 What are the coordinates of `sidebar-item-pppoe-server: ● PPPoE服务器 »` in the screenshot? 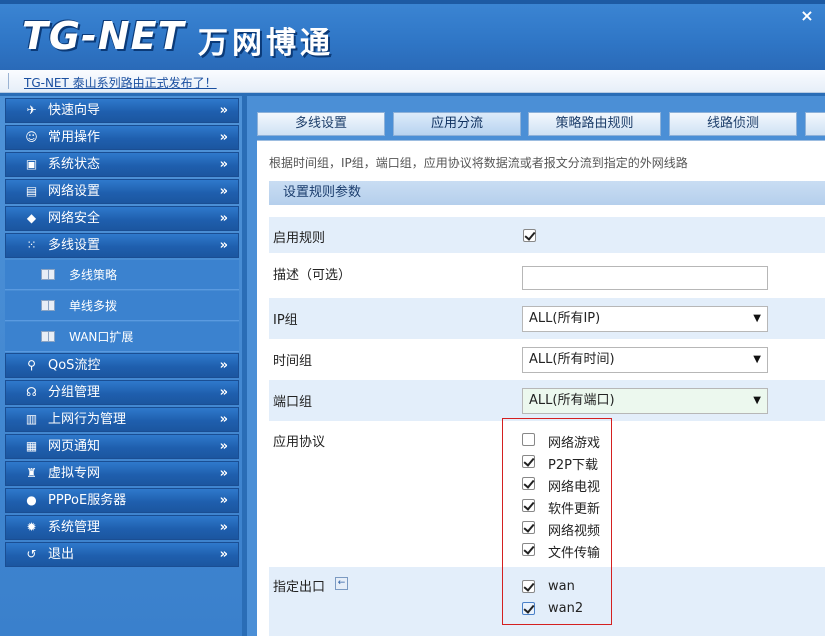 It's located at (122, 500).